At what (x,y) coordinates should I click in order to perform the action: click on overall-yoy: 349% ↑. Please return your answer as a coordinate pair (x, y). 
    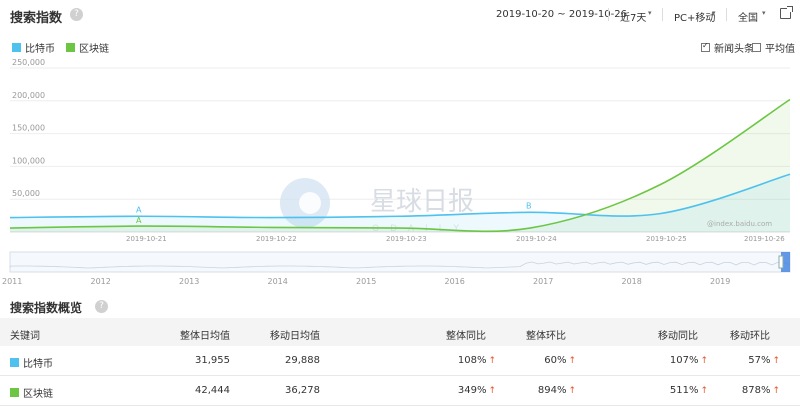
    Looking at the image, I should click on (476, 390).